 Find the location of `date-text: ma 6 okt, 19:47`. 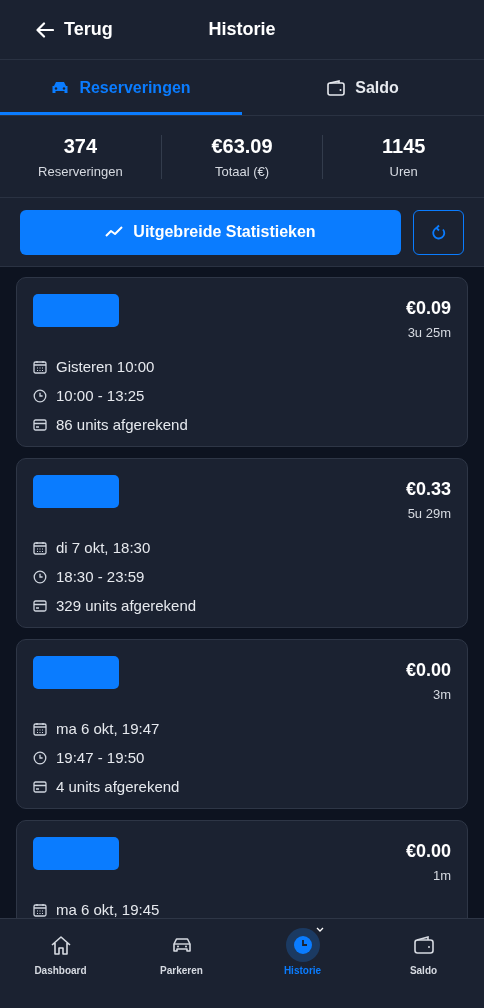

date-text: ma 6 okt, 19:47 is located at coordinates (108, 728).